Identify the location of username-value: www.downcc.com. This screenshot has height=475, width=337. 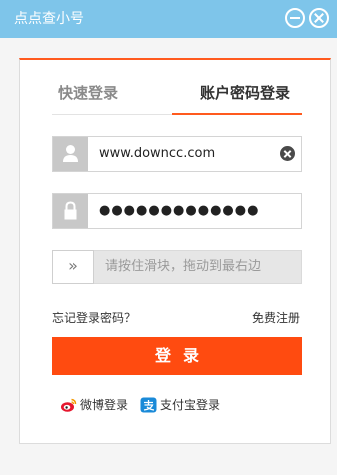
(157, 154).